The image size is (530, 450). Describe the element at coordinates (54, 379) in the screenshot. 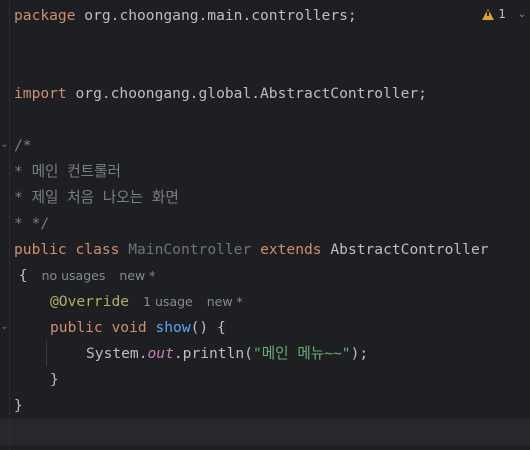

I see `code-line-close-method: }` at that location.